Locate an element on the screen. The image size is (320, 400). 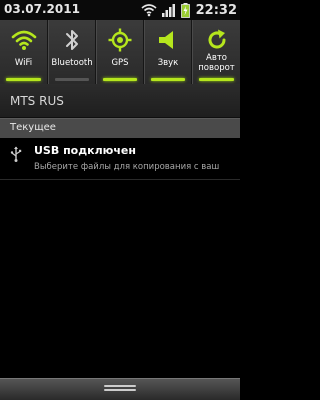
toggle-bluetooth-indicator is located at coordinates (72, 79).